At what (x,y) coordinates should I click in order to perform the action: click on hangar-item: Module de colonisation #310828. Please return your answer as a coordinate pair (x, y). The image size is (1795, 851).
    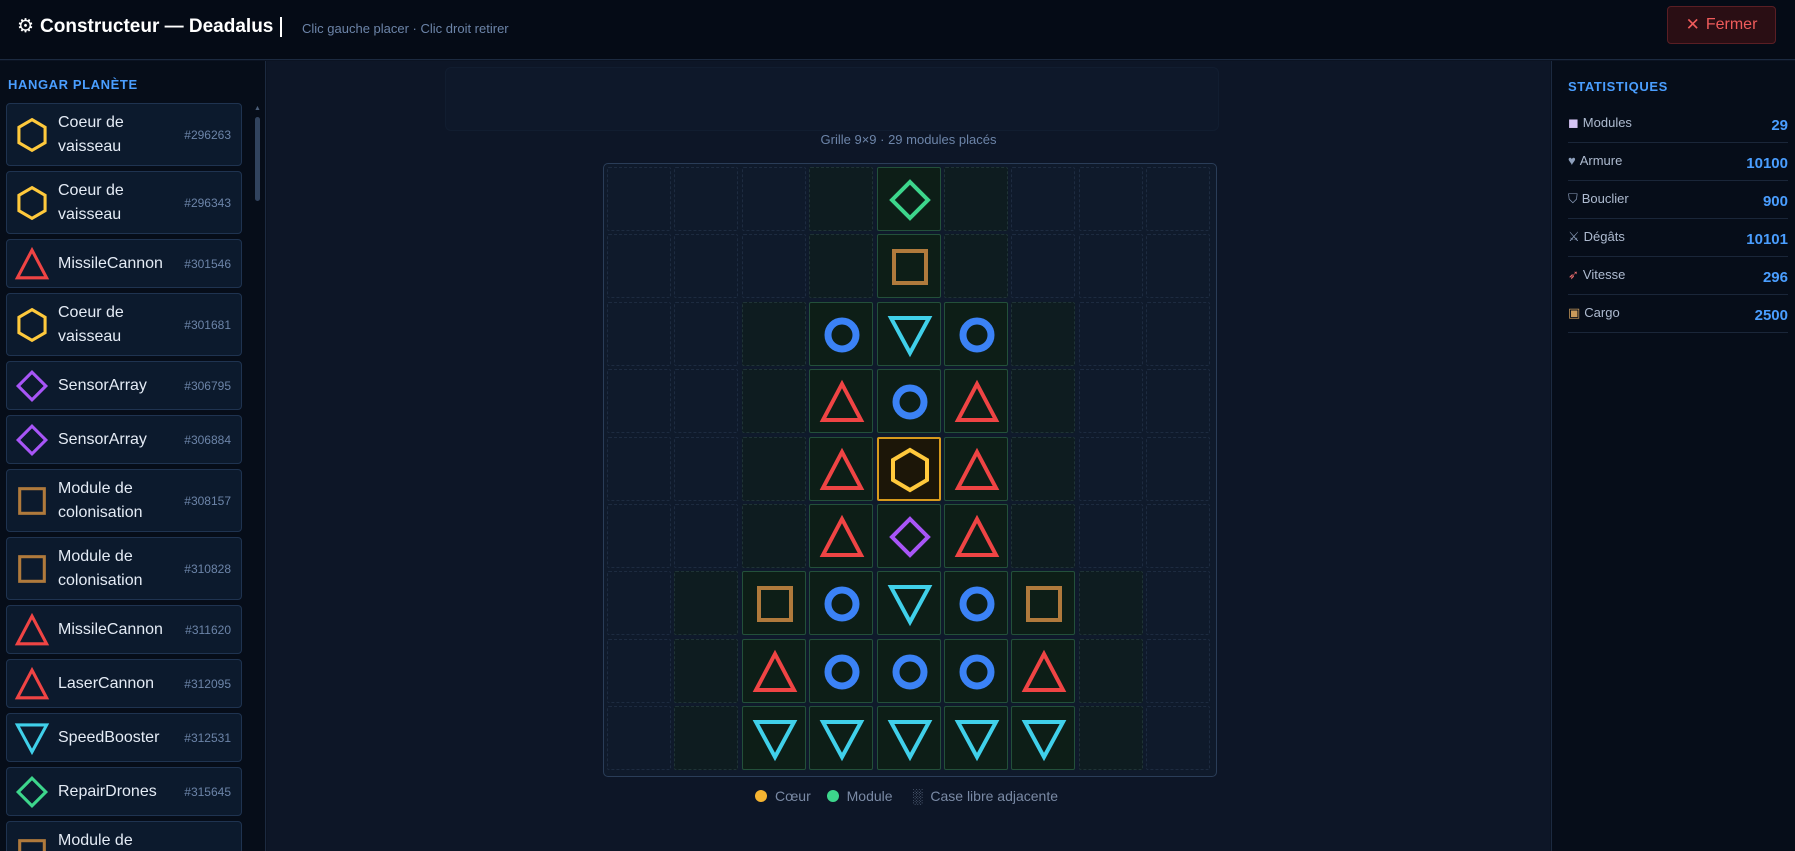
    Looking at the image, I should click on (124, 568).